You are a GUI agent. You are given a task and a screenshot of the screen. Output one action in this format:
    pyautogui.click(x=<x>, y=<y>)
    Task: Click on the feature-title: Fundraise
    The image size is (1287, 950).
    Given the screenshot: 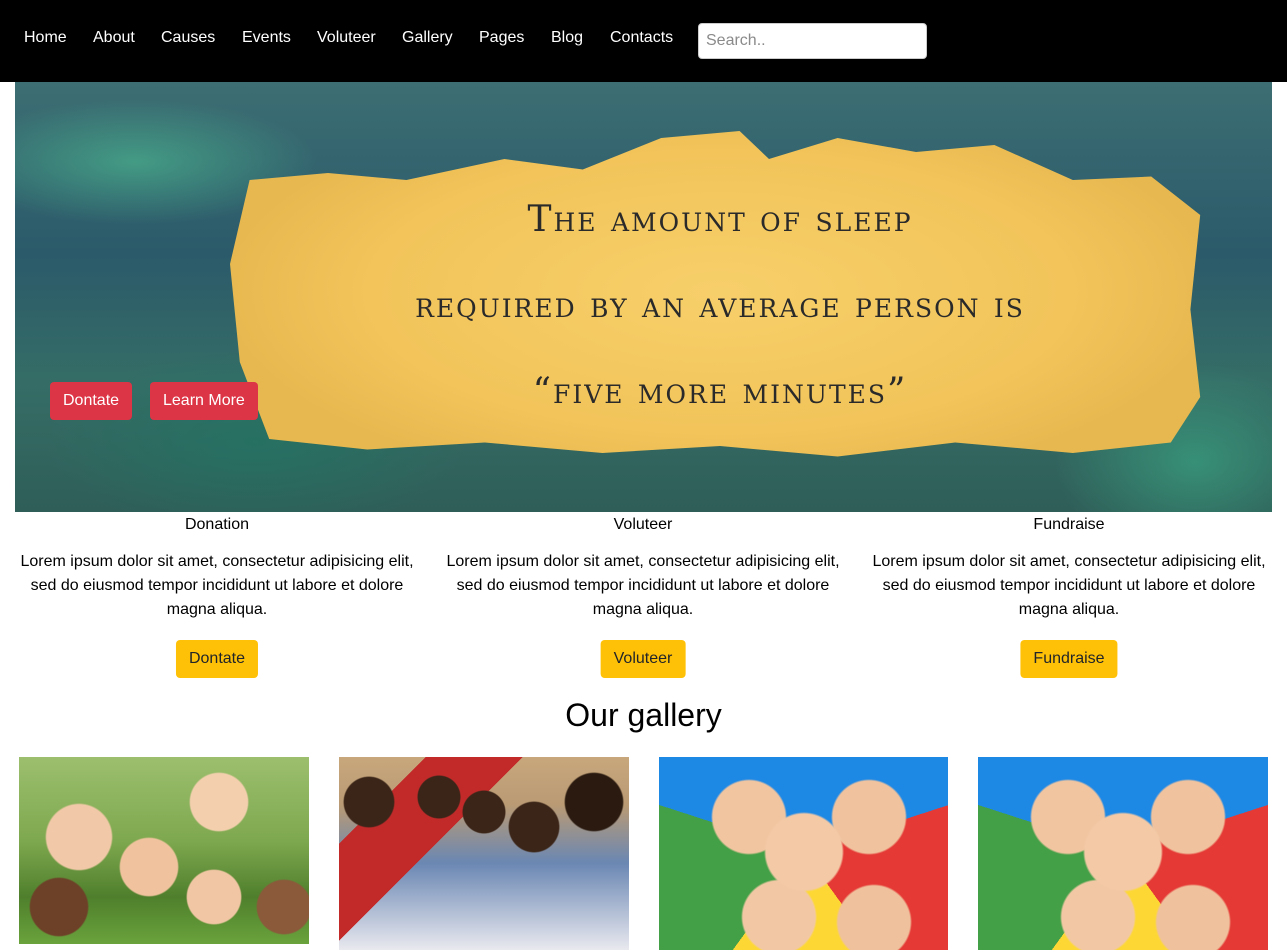 What is the action you would take?
    pyautogui.click(x=1069, y=524)
    